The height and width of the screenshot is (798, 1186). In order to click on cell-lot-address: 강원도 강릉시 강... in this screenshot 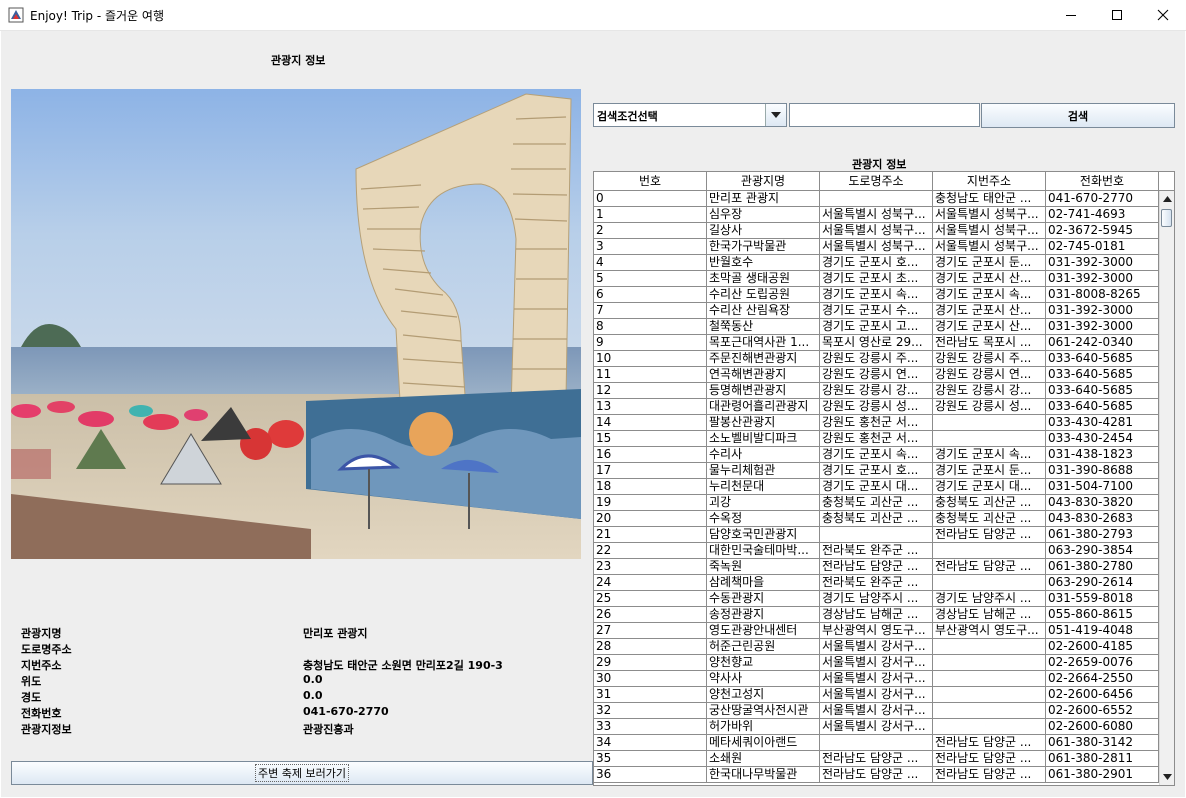, I will do `click(989, 391)`.